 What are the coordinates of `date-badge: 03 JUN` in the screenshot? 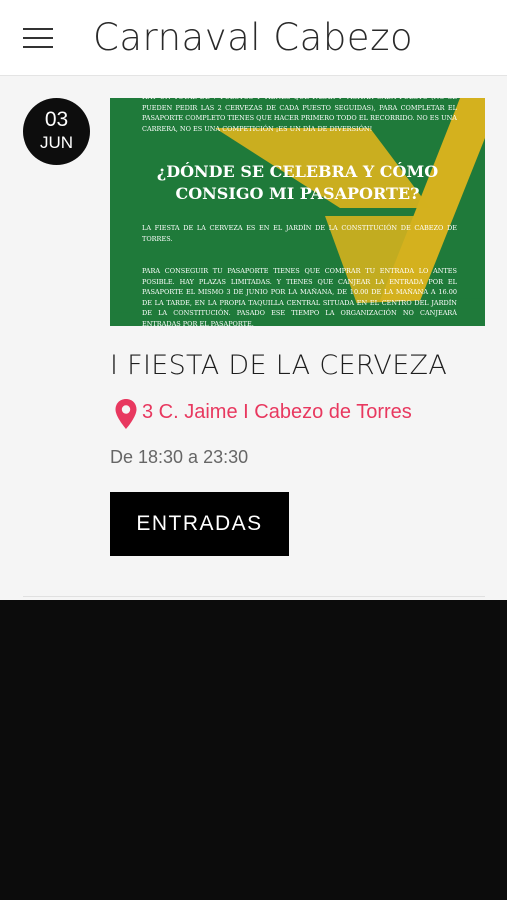 It's located at (56, 131).